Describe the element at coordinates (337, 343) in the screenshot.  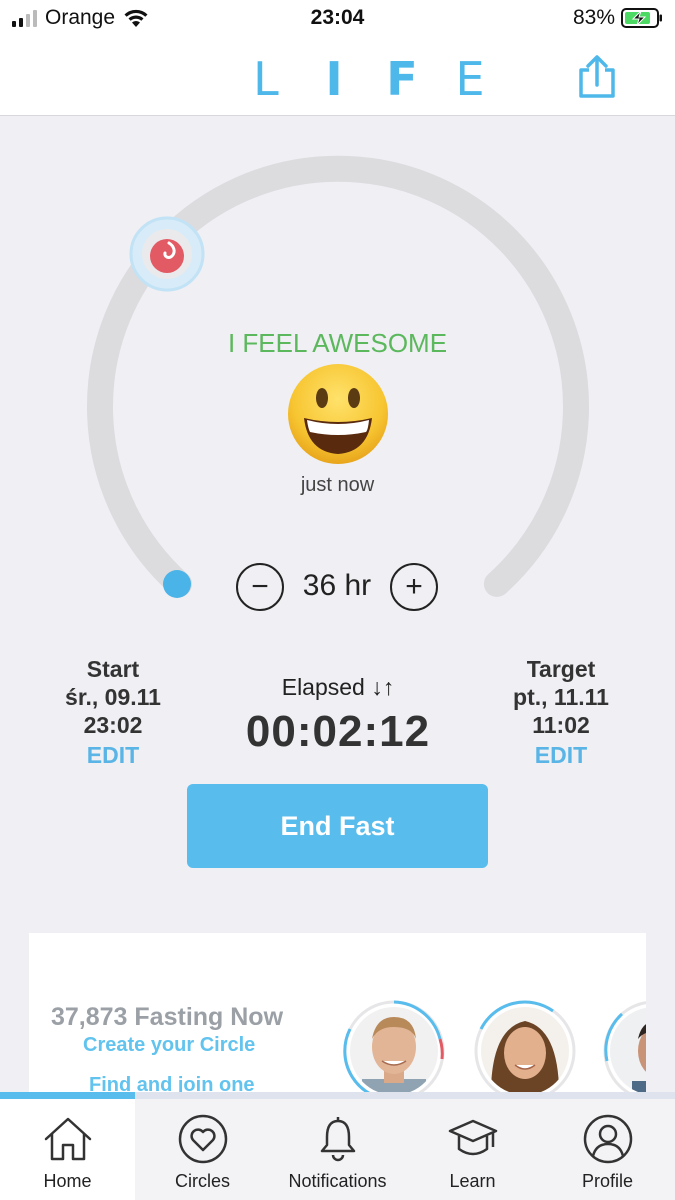
I see `mood-label: I FEEL AWESOME` at that location.